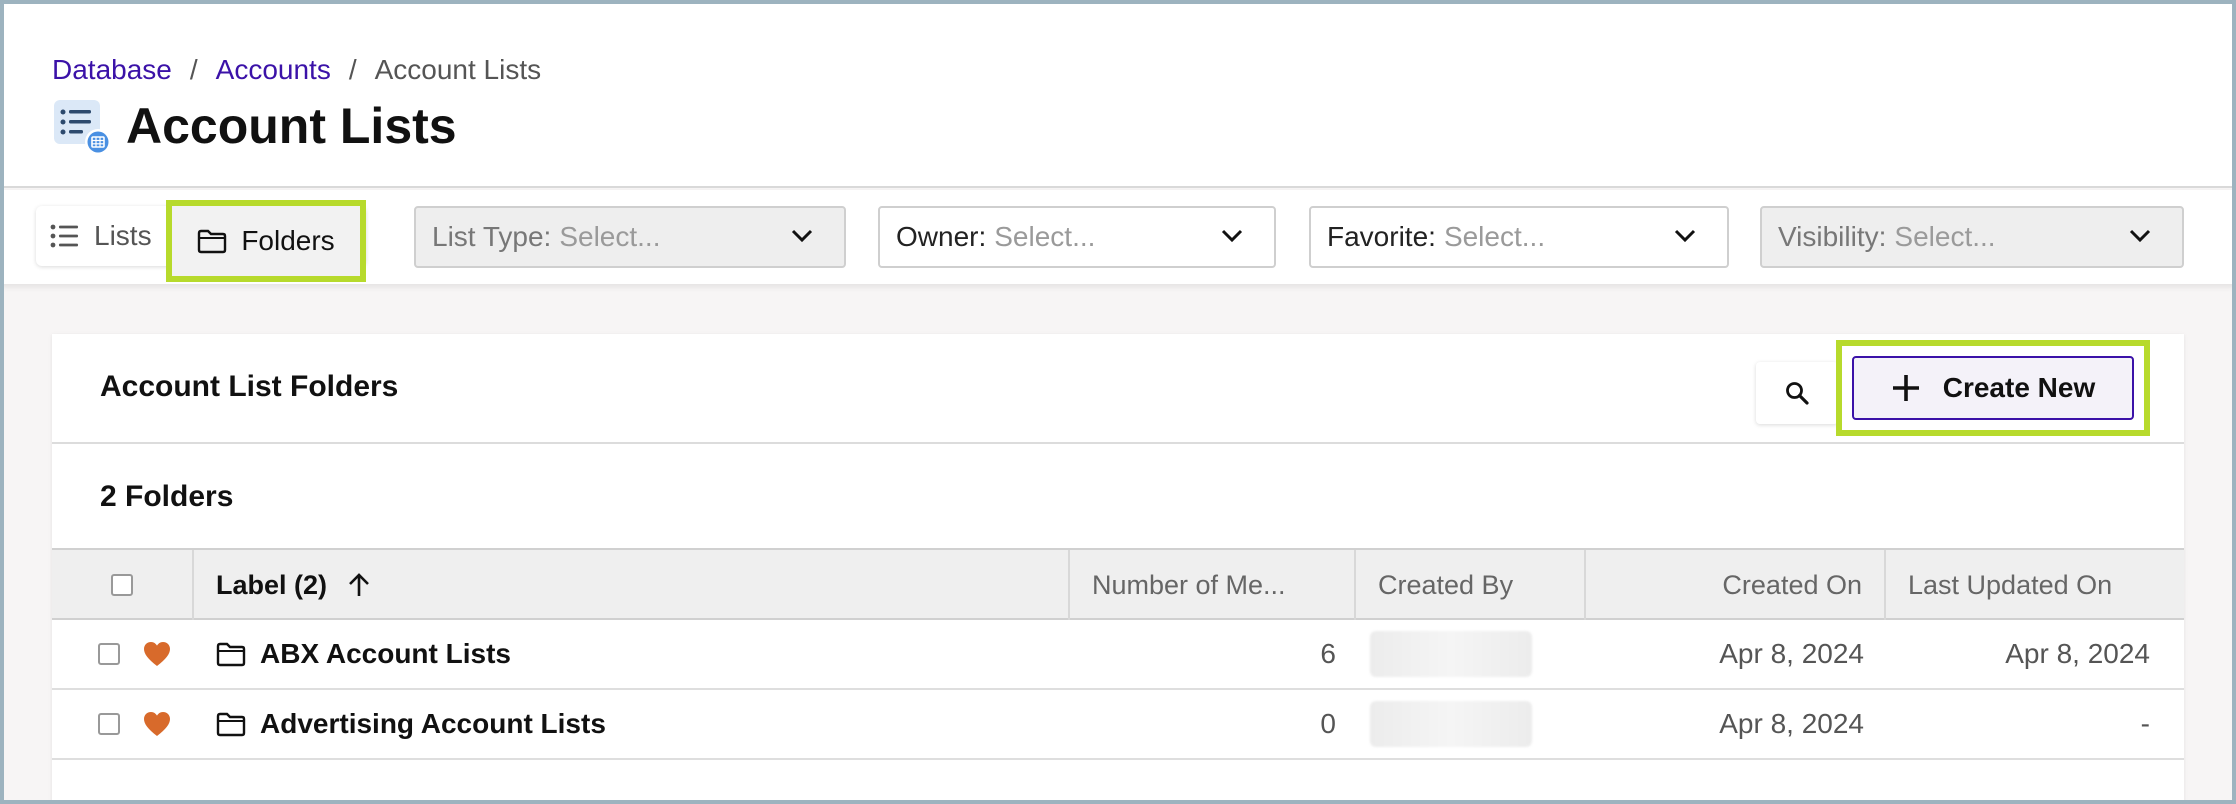 This screenshot has height=804, width=2236. I want to click on members-cell: 0, so click(1328, 723).